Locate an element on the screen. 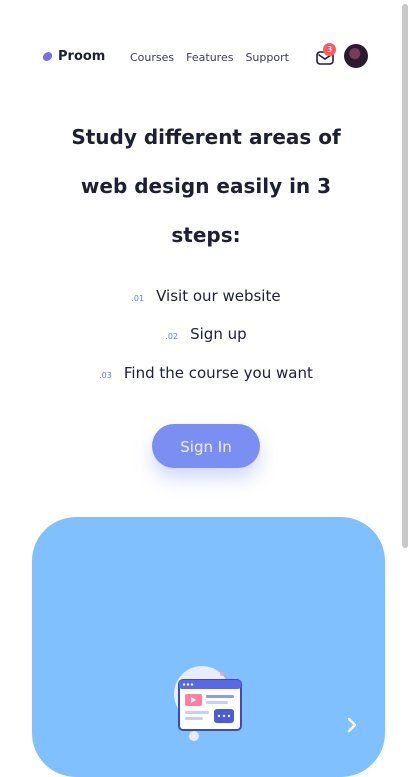  chevron-right-icon is located at coordinates (352, 725).